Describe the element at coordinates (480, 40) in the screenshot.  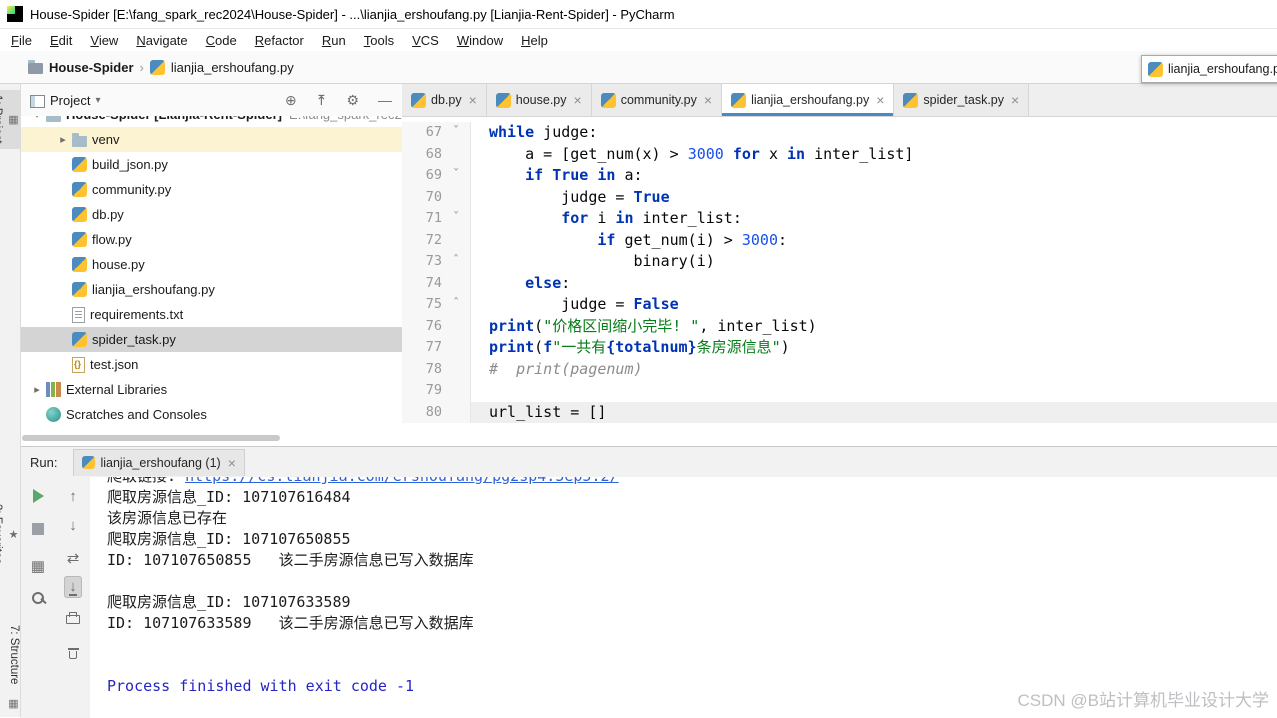
I see `menu-item-window: Window` at that location.